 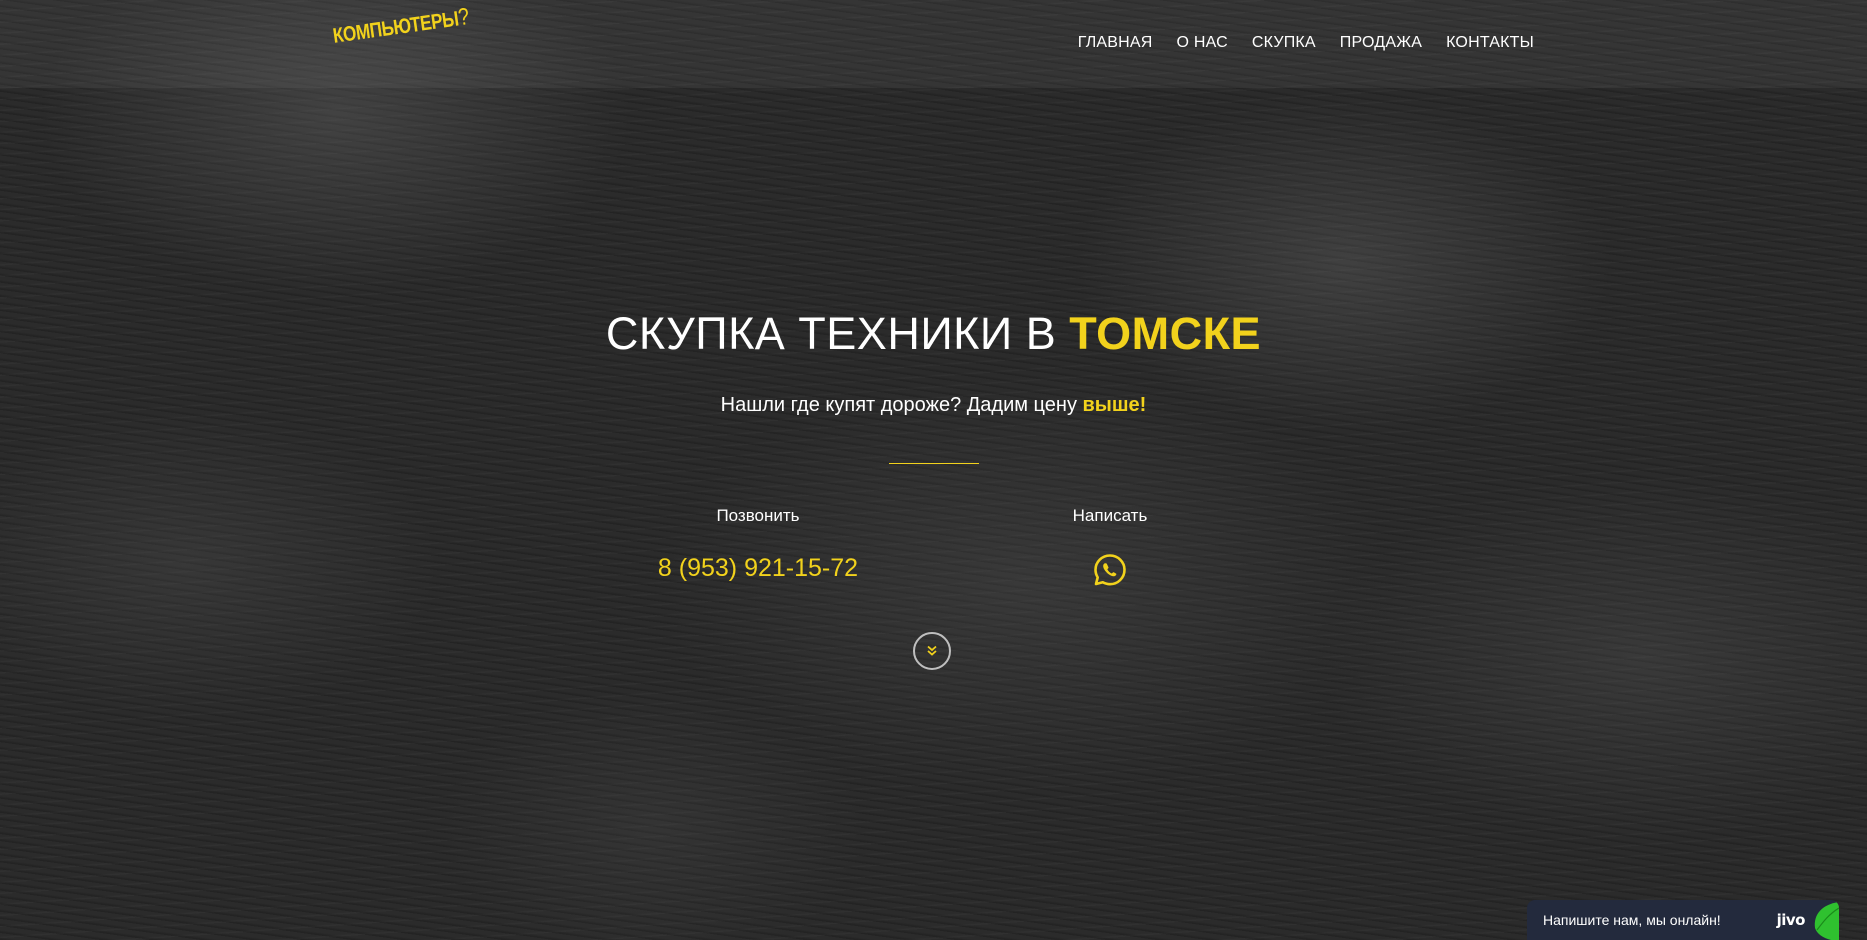 I want to click on hero-subtitle: Нашли где купят дороже? Дадим цену выше!, so click(x=933, y=405).